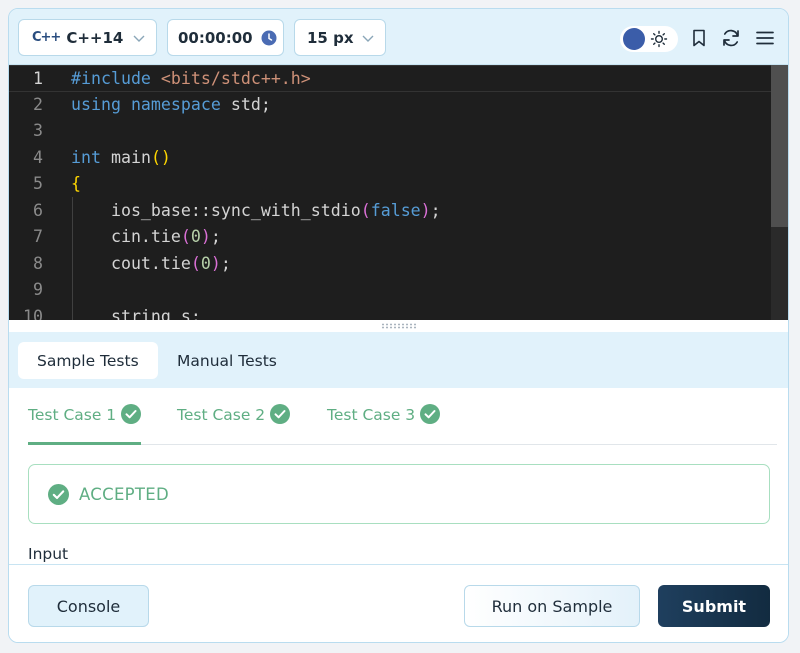 The width and height of the screenshot is (800, 653). What do you see at coordinates (38, 263) in the screenshot?
I see `line-number: 8` at bounding box center [38, 263].